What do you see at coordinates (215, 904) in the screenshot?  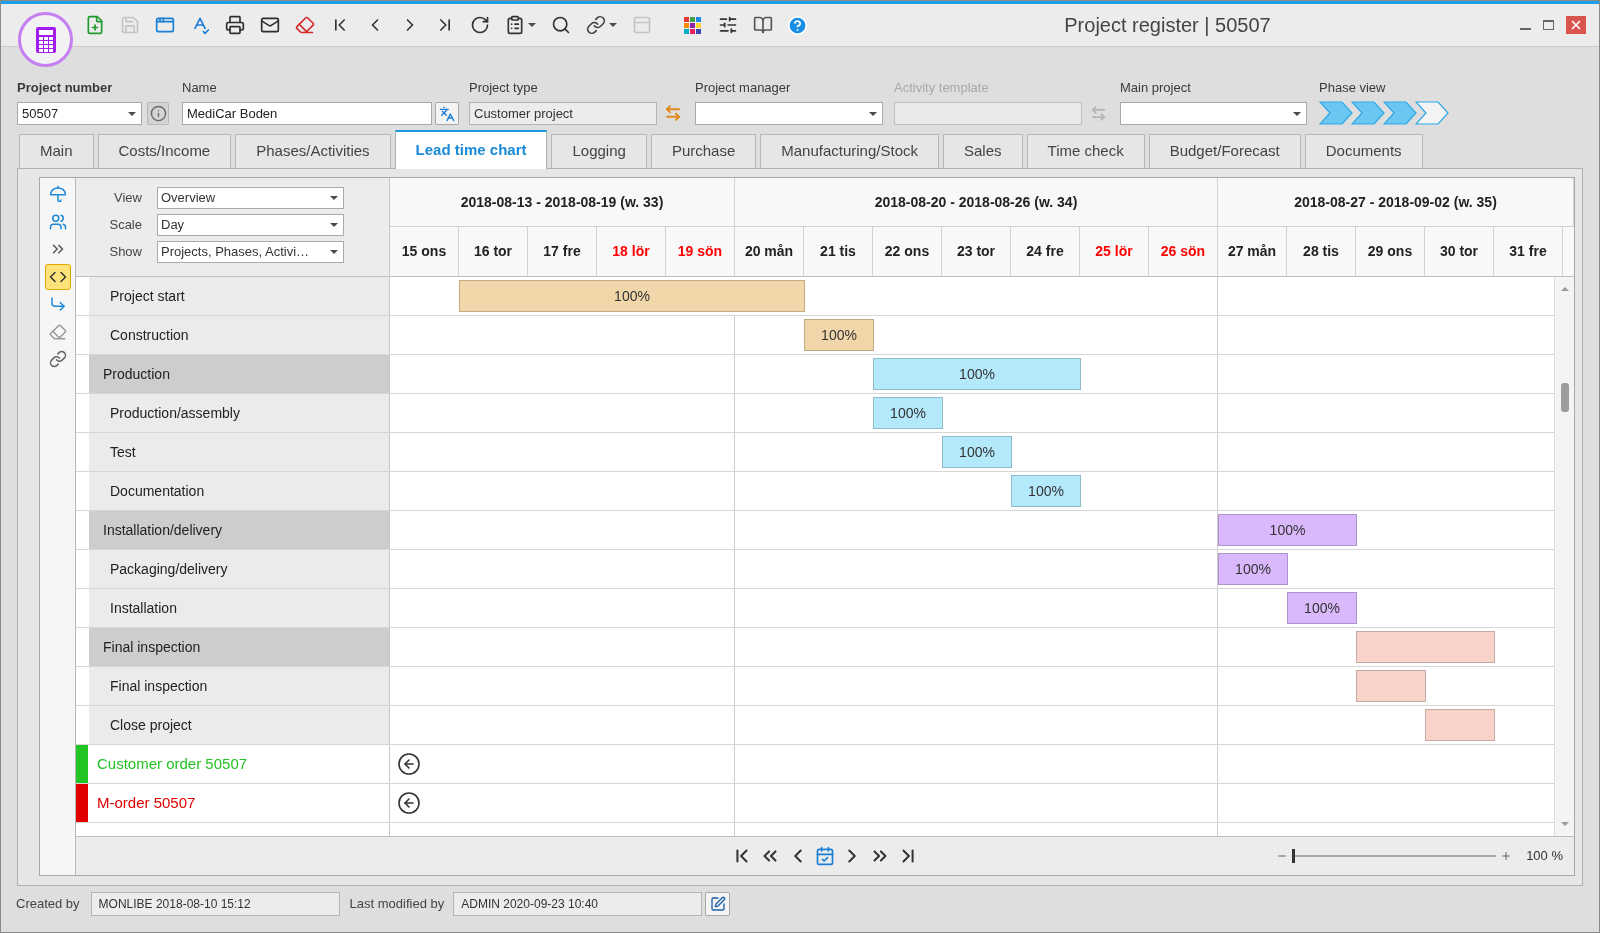 I see `created-by-field: MONLIBE 2018-08-10 15:12` at bounding box center [215, 904].